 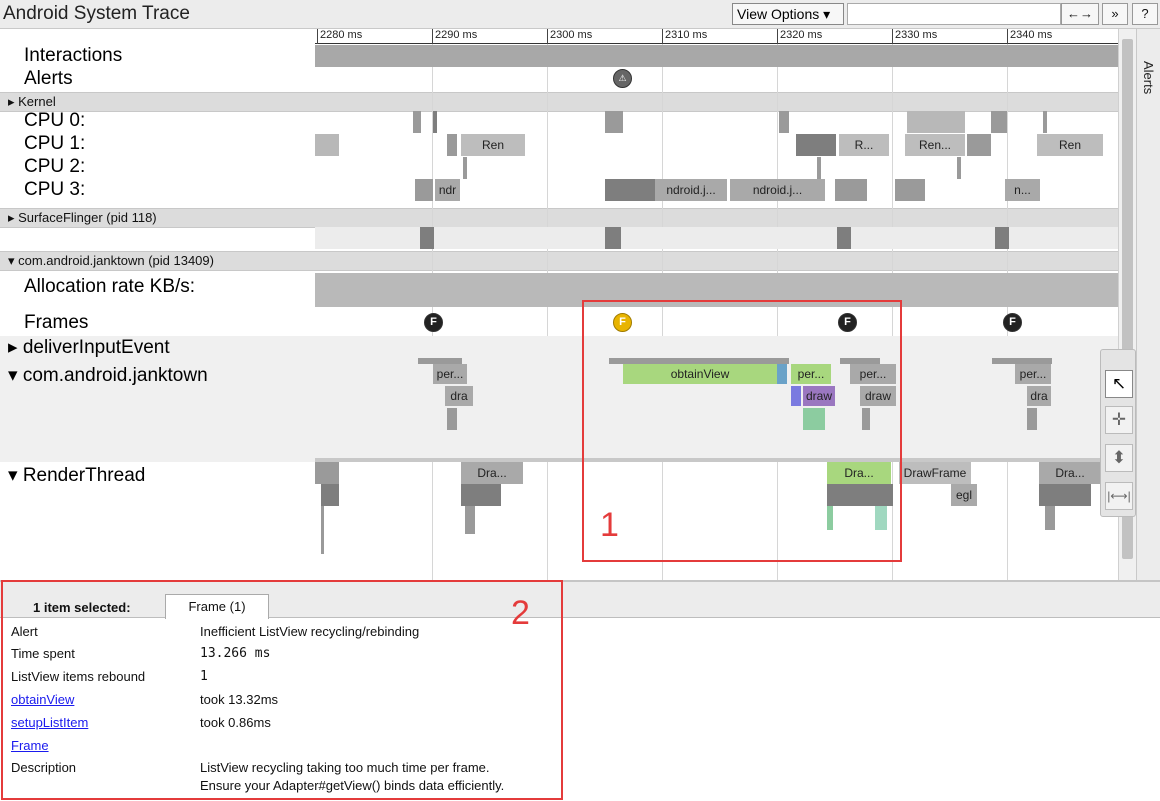 What do you see at coordinates (108, 375) in the screenshot?
I see `track-label-janktown-thread: ▾ com.android.janktown` at bounding box center [108, 375].